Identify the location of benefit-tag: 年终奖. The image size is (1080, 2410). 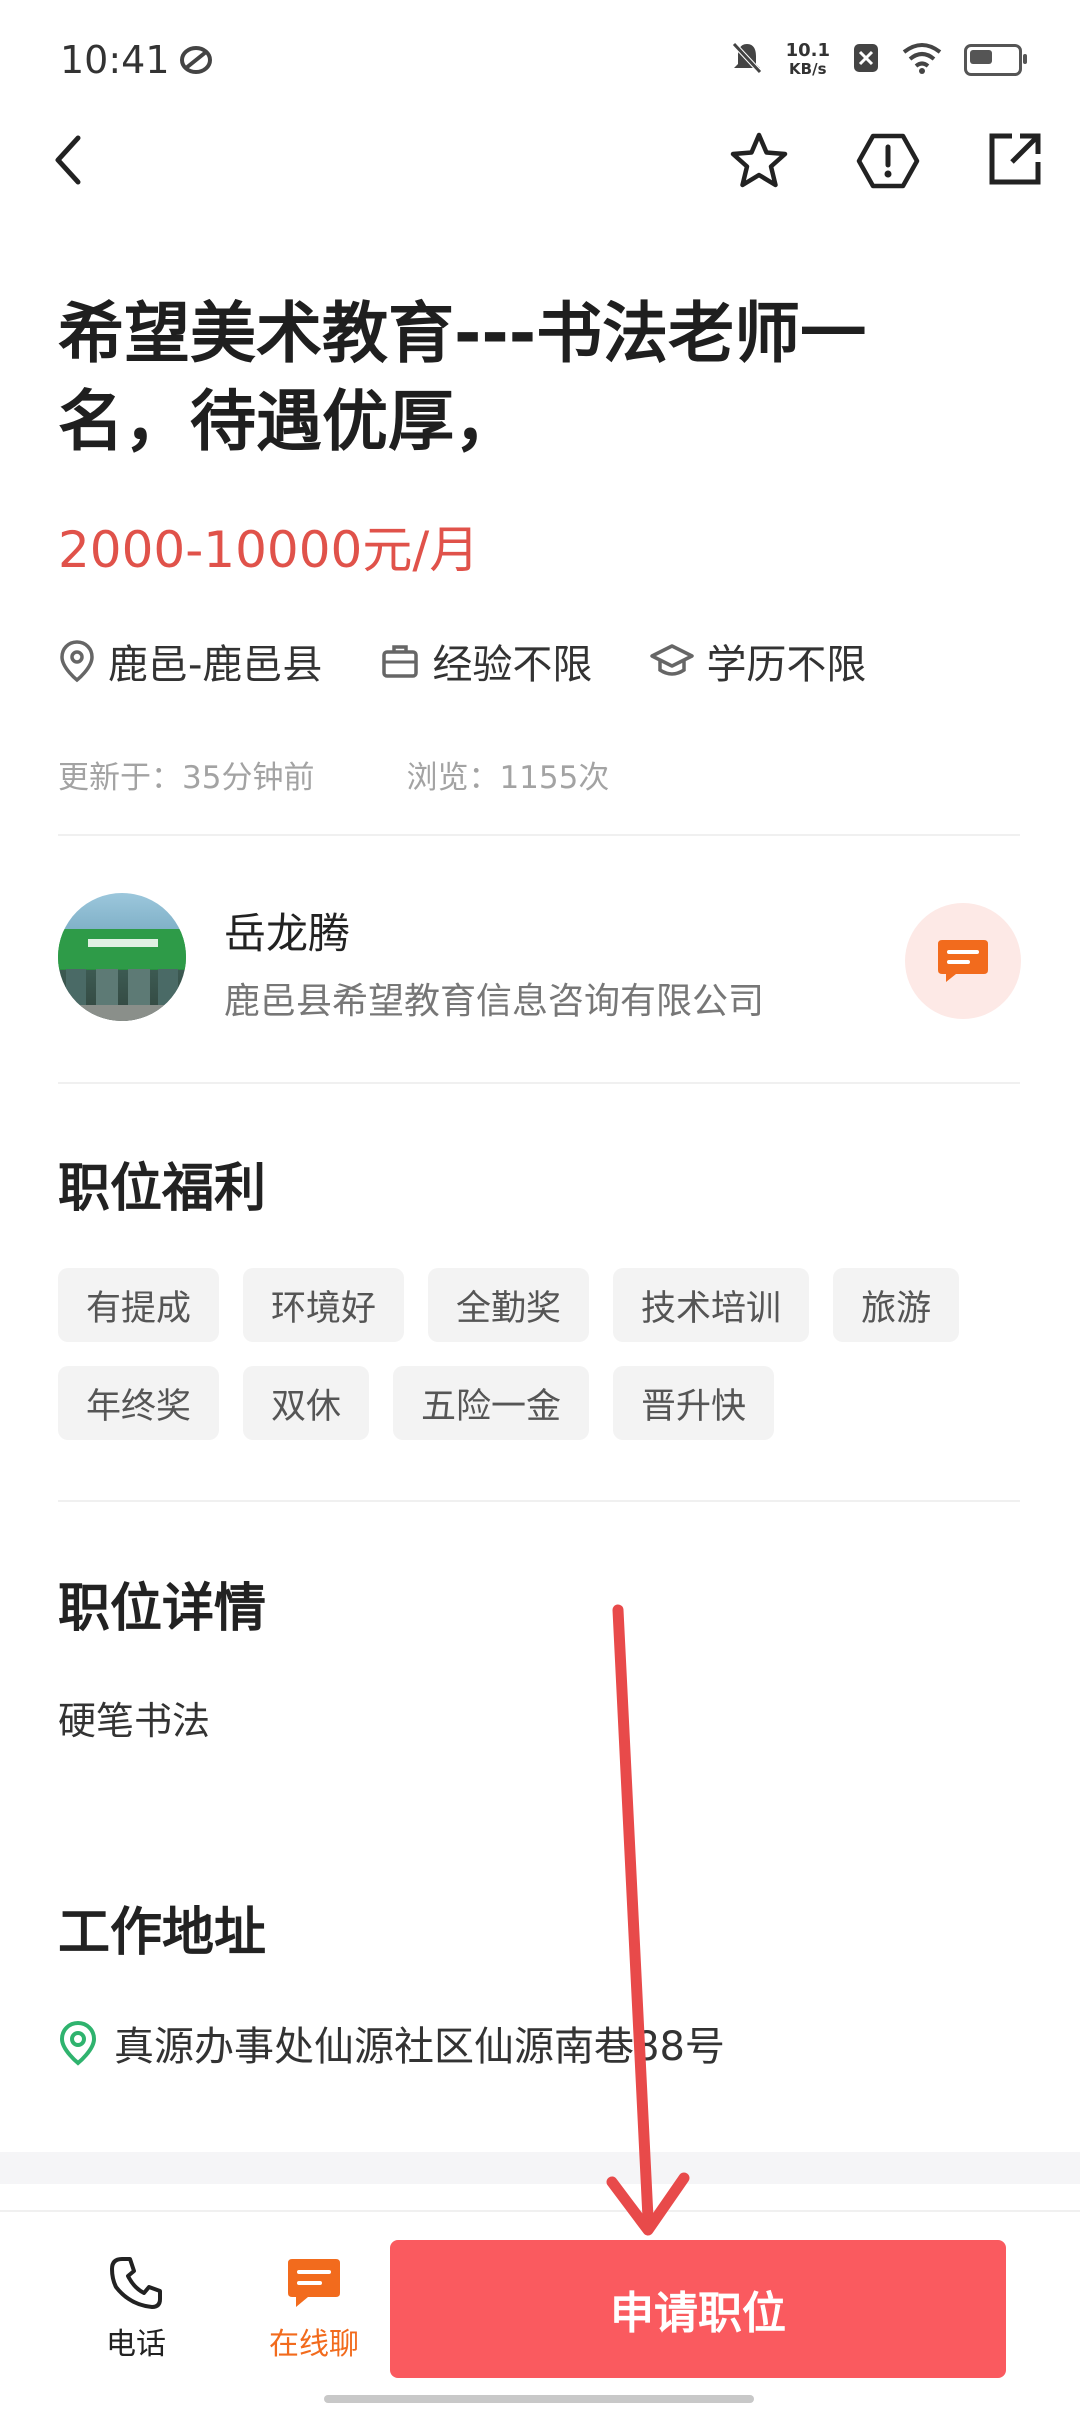
(139, 1403).